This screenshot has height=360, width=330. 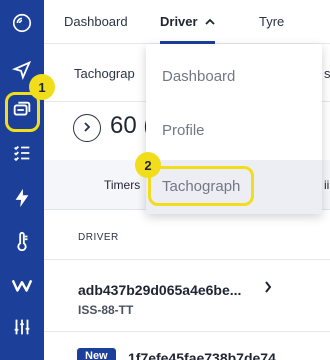 What do you see at coordinates (199, 76) in the screenshot?
I see `menu-item-label: Dashboard` at bounding box center [199, 76].